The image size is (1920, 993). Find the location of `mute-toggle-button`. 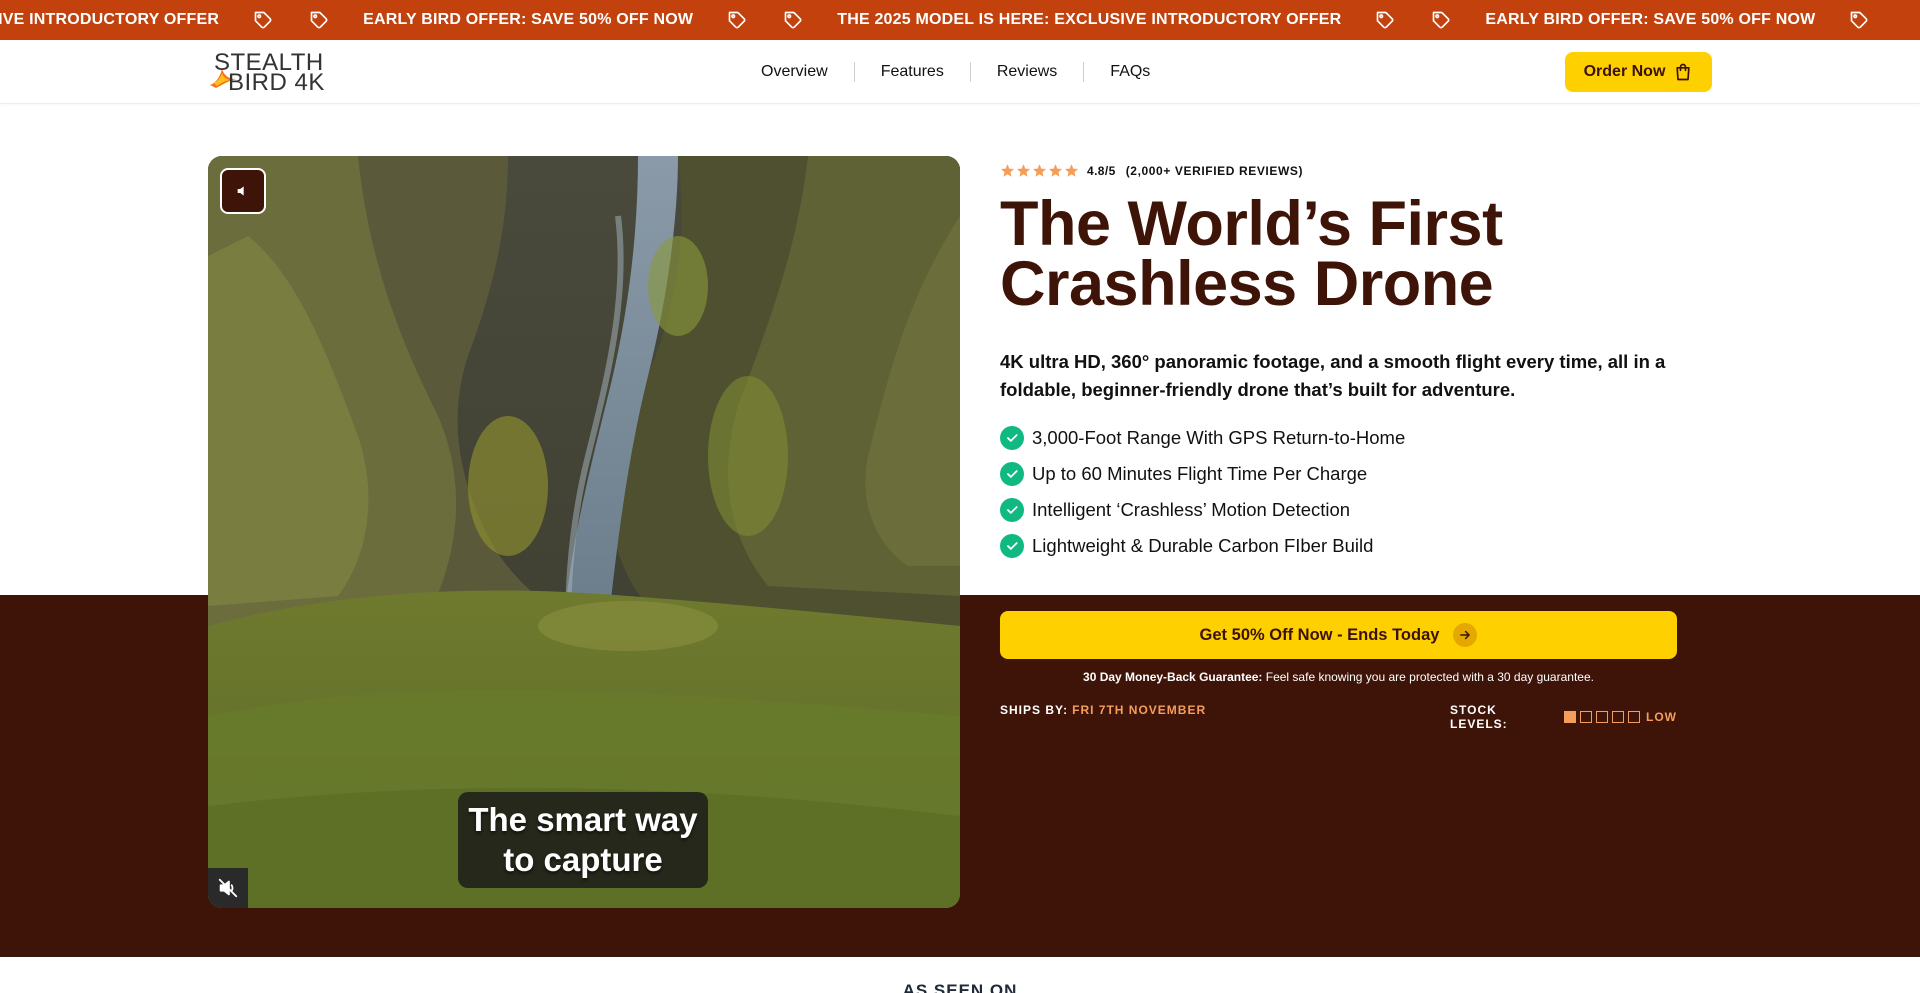

mute-toggle-button is located at coordinates (228, 888).